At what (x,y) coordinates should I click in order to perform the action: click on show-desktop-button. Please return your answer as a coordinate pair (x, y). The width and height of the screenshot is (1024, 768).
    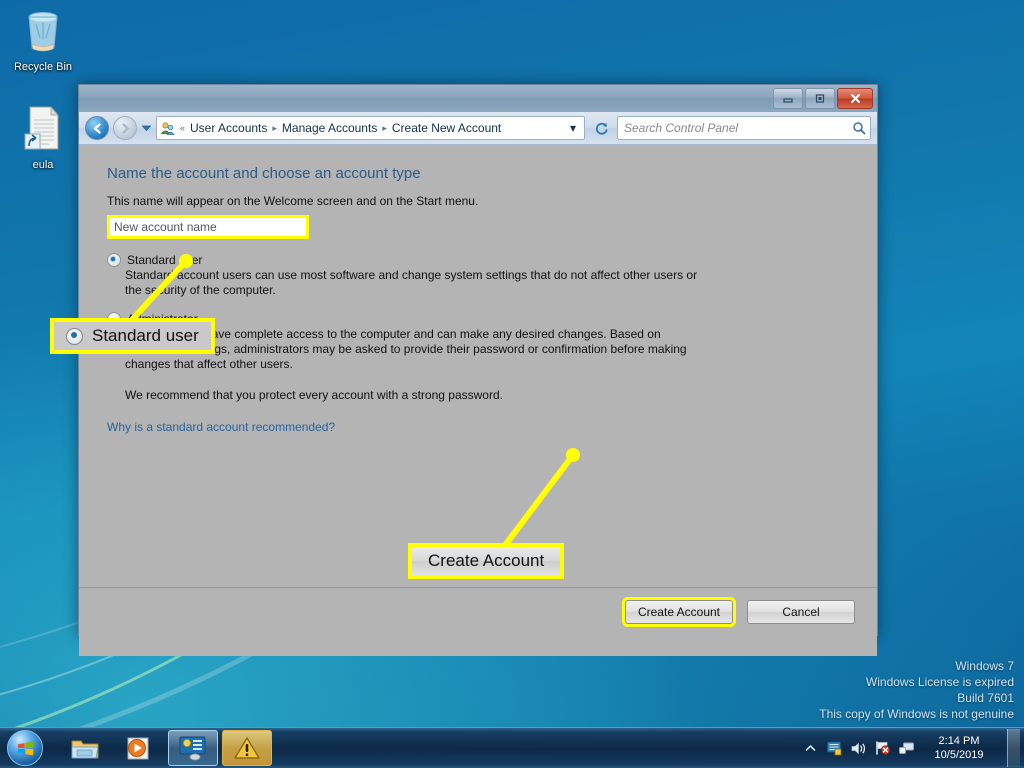
    Looking at the image, I should click on (1013, 748).